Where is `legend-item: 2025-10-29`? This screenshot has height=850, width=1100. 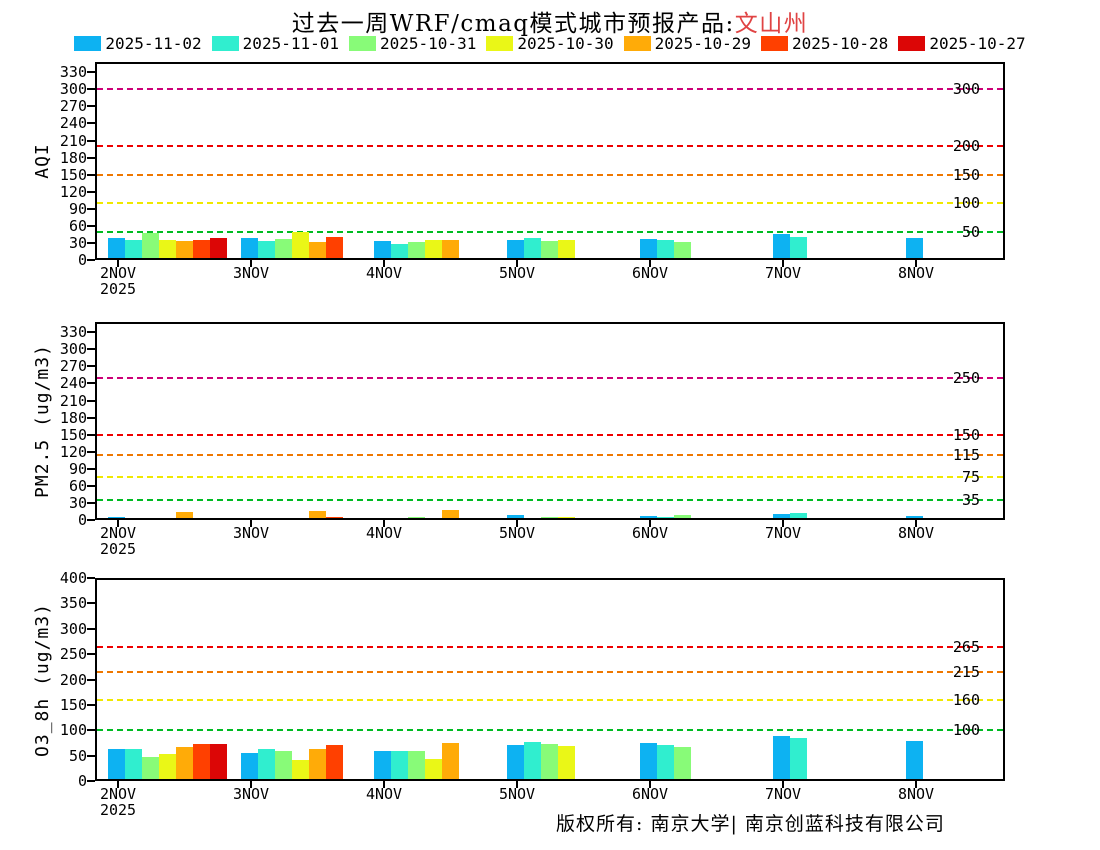
legend-item: 2025-10-29 is located at coordinates (687, 43).